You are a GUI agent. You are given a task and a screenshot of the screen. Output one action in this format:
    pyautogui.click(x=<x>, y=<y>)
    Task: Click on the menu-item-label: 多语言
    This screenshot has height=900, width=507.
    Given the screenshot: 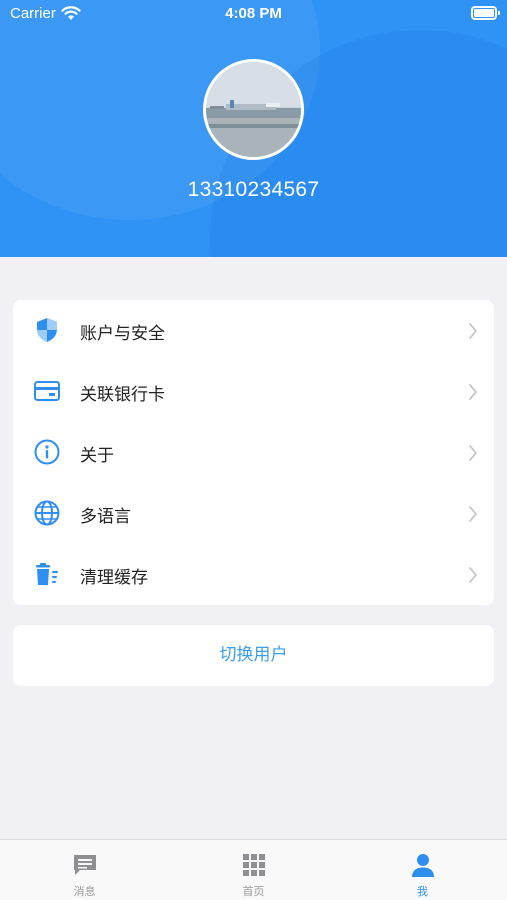 What is the action you would take?
    pyautogui.click(x=105, y=517)
    